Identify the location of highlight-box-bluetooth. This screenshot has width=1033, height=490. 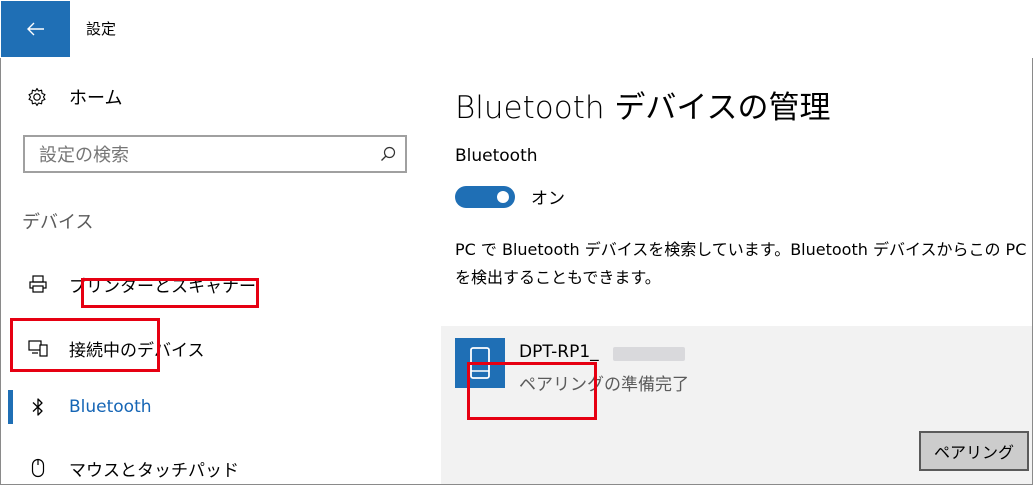
(85, 345).